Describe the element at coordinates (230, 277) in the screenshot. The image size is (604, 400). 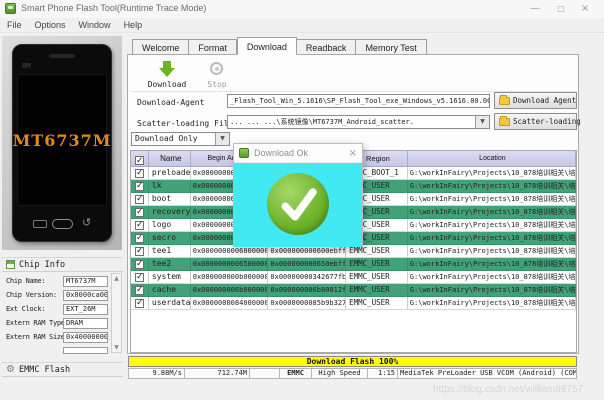
I see `begin-address-cell: 0x000000000b000000` at that location.